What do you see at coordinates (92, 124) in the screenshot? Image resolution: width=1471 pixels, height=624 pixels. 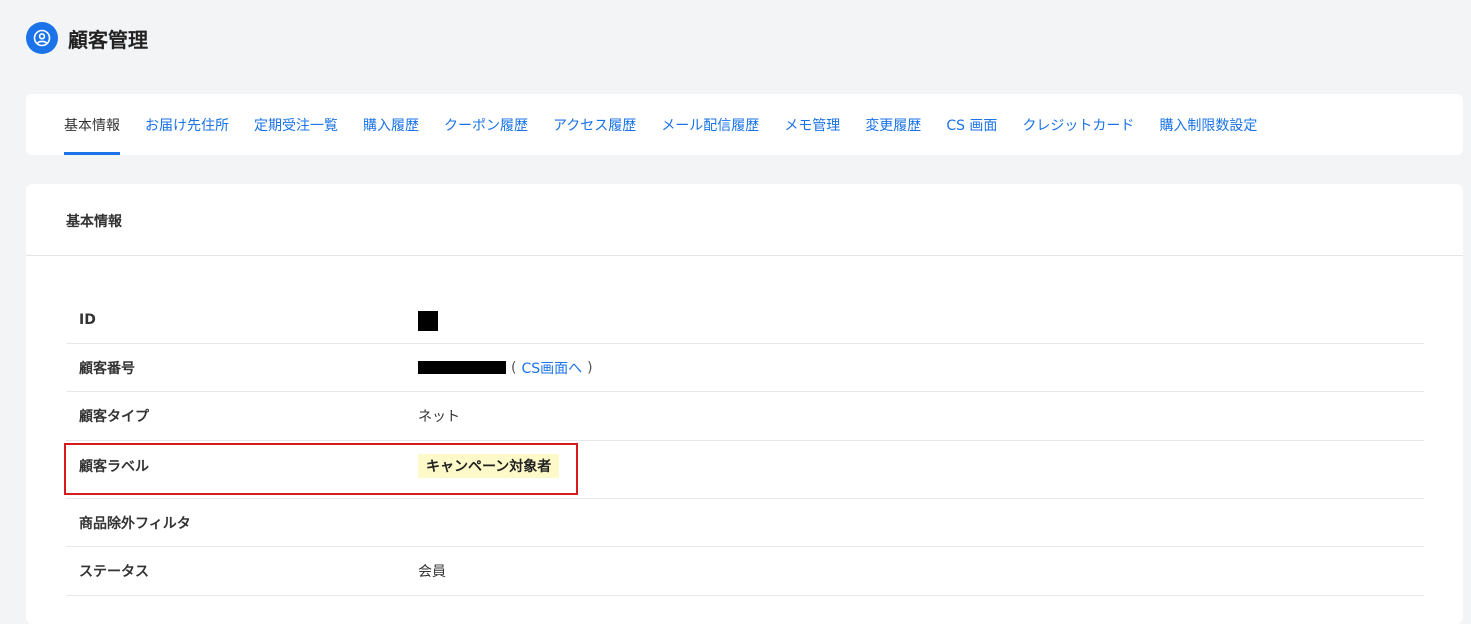 I see `tab-basic-info: 基本情報` at bounding box center [92, 124].